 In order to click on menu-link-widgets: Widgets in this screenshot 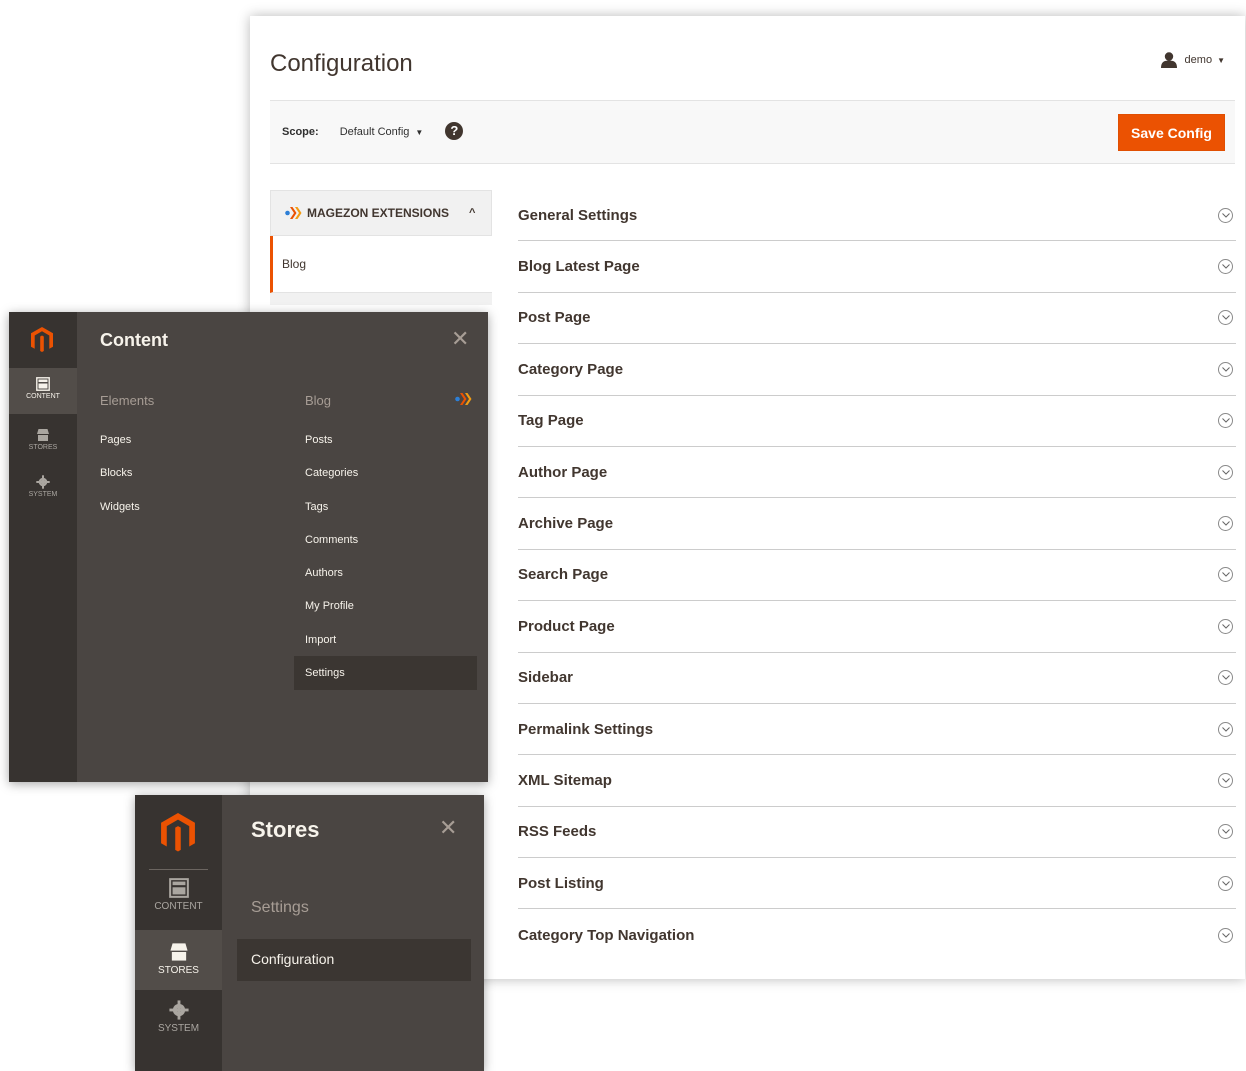, I will do `click(120, 507)`.